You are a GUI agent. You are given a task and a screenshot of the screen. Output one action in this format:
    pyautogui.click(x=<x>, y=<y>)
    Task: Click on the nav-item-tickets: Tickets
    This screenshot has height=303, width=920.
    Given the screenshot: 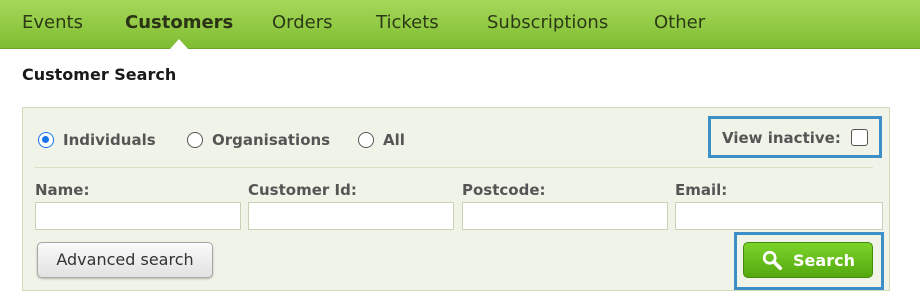 What is the action you would take?
    pyautogui.click(x=407, y=24)
    